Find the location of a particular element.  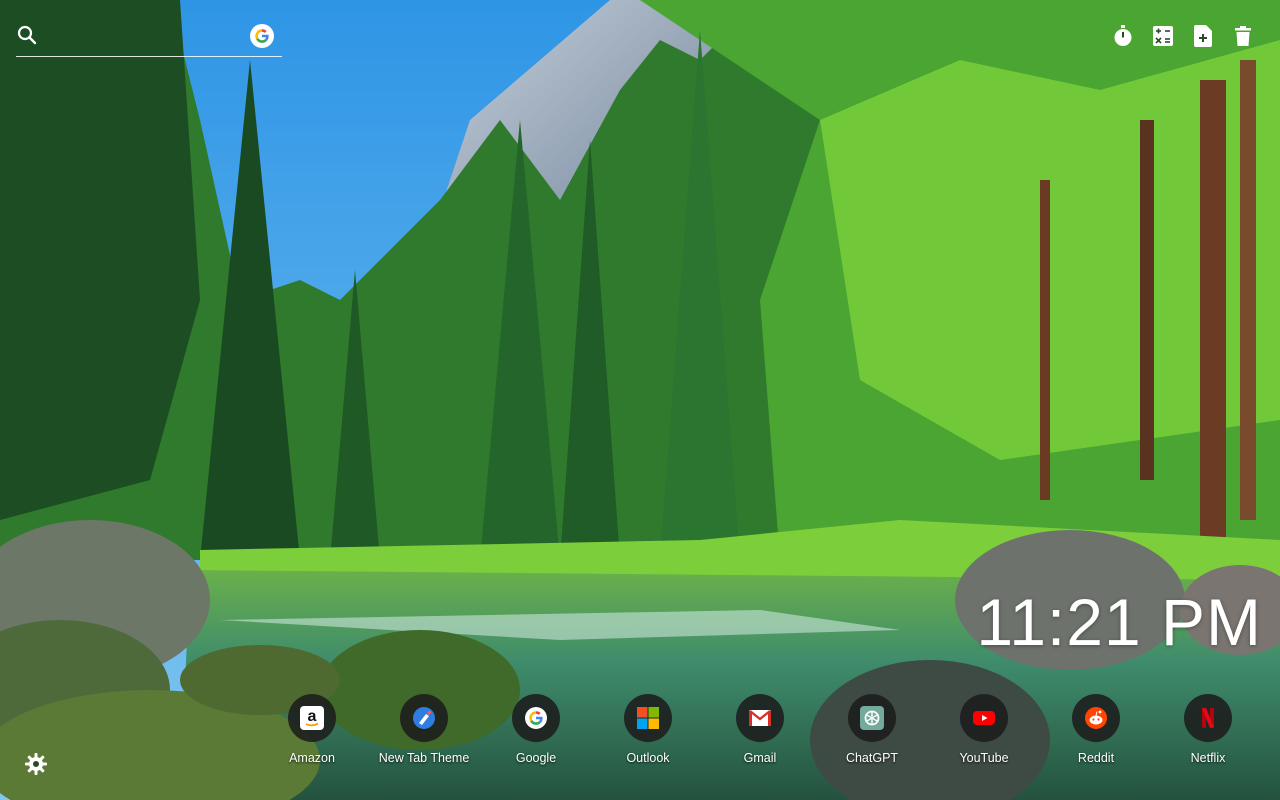

shortcut-label: New Tab Theme is located at coordinates (424, 758).